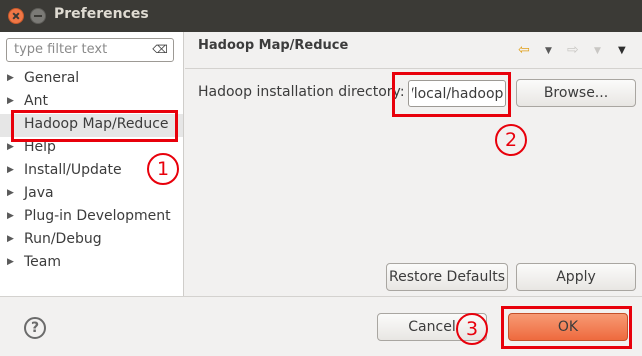 The height and width of the screenshot is (356, 642). I want to click on tree-item-label: Install/Update, so click(73, 170).